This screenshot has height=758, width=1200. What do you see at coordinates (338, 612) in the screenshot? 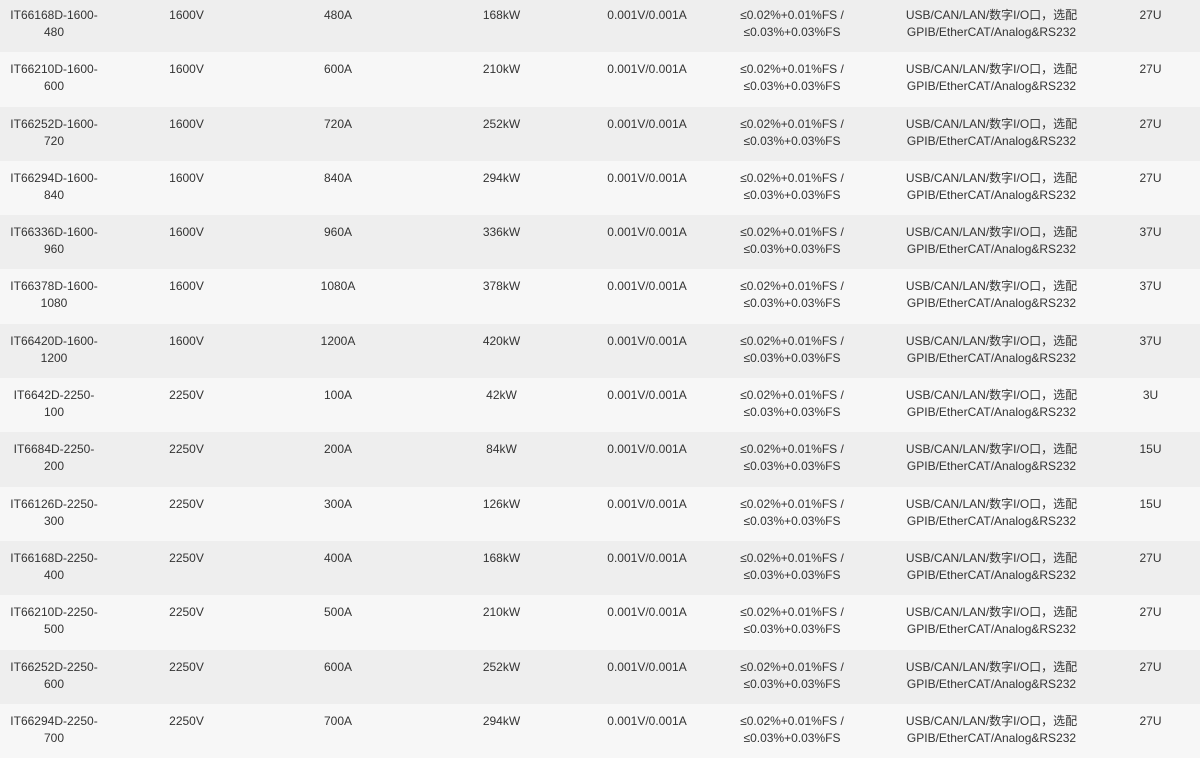
I see `current-cell: 500A` at bounding box center [338, 612].